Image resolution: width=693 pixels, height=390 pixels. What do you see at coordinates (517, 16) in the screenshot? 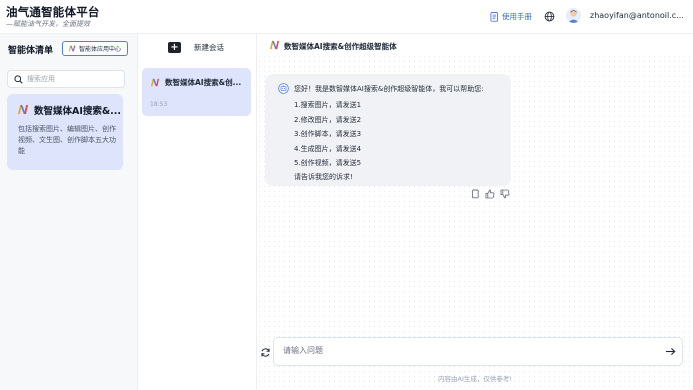
I see `user-manual-label: 使用手册` at bounding box center [517, 16].